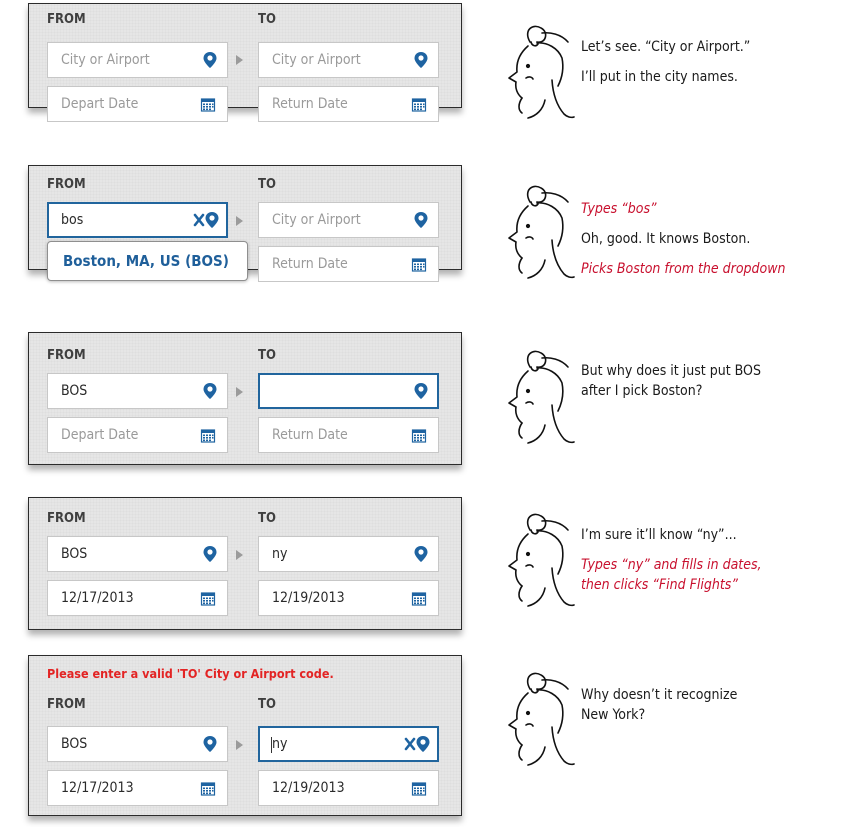 The width and height of the screenshot is (858, 827). Describe the element at coordinates (659, 695) in the screenshot. I see `caption-5-line-1: Why doesn’t it recognize` at that location.